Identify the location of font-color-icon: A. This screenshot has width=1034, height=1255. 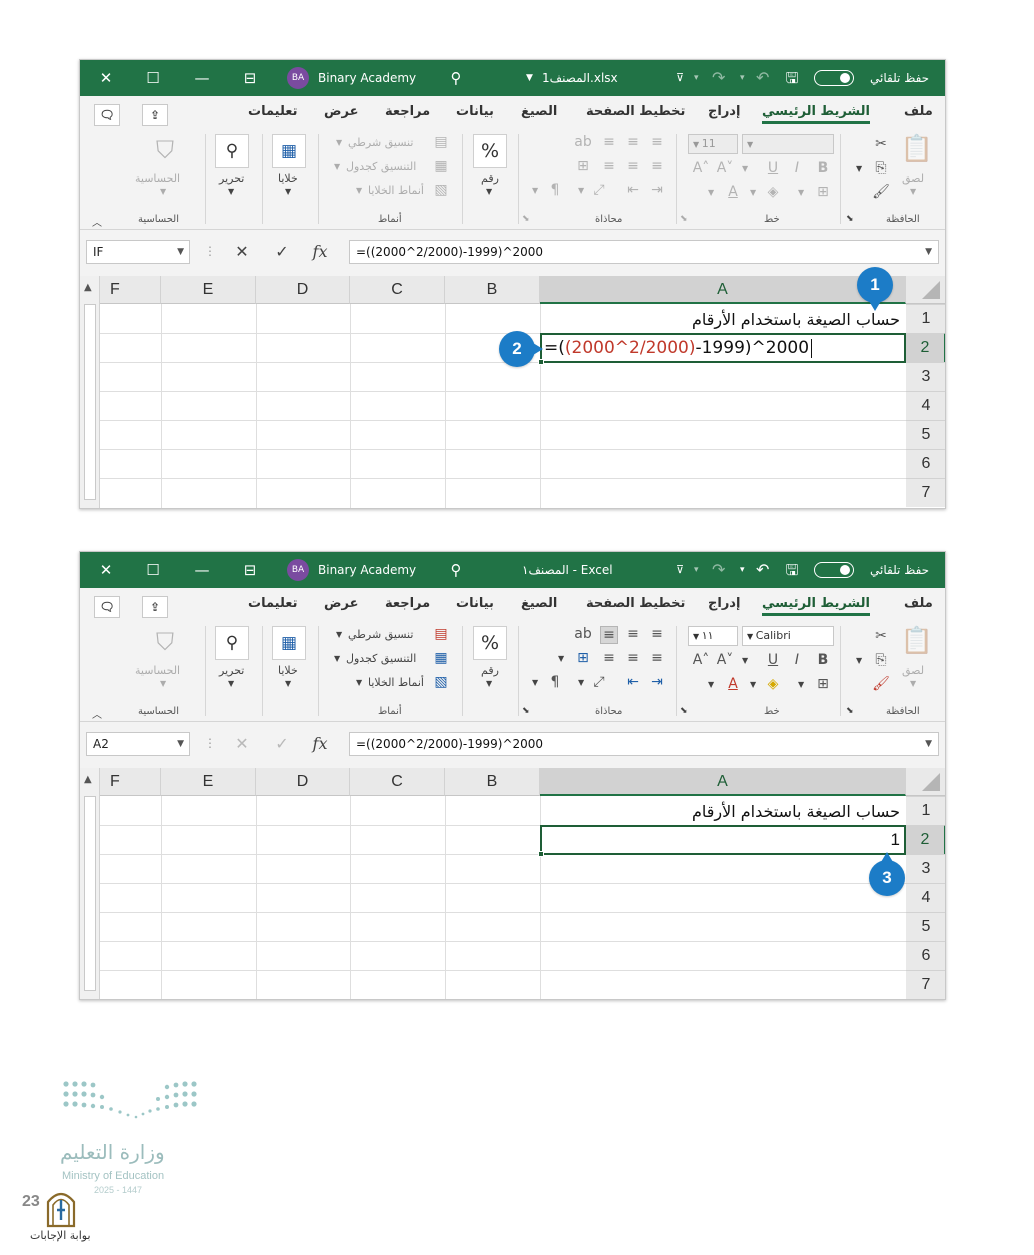
(733, 684).